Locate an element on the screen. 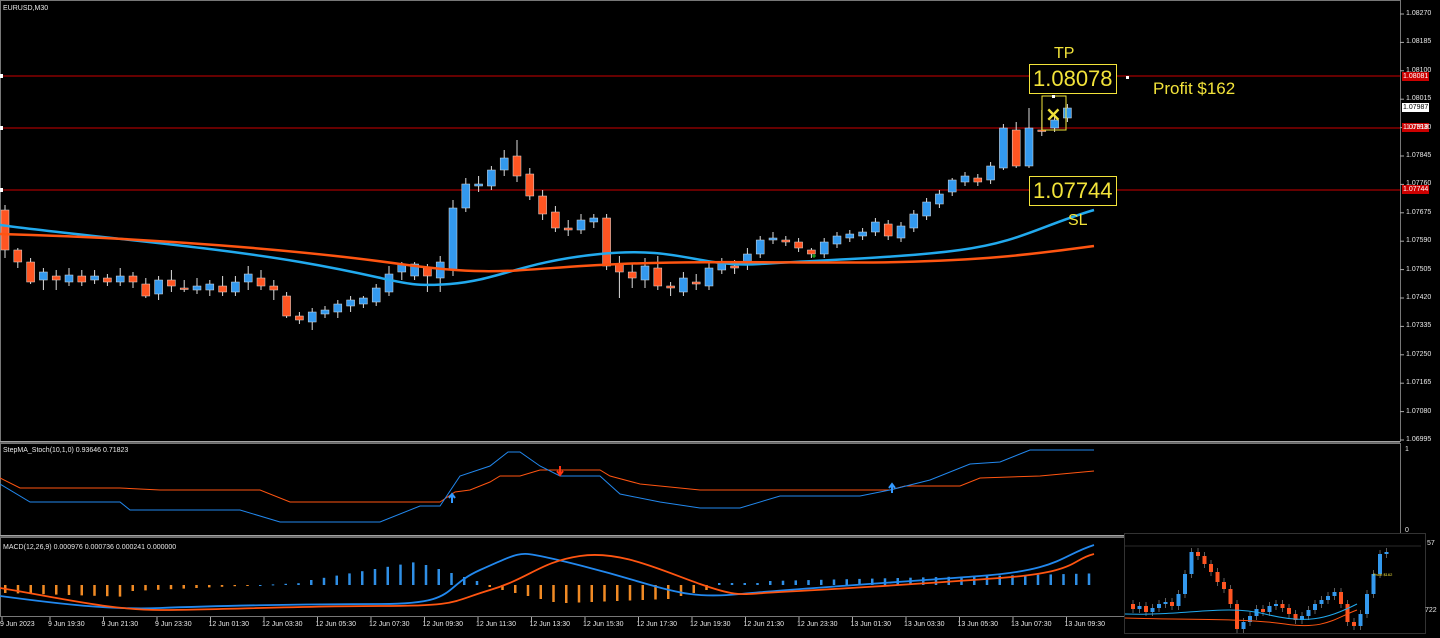 Image resolution: width=1440 pixels, height=638 pixels. time-tick-label: 12 Jun 15:30 is located at coordinates (603, 624).